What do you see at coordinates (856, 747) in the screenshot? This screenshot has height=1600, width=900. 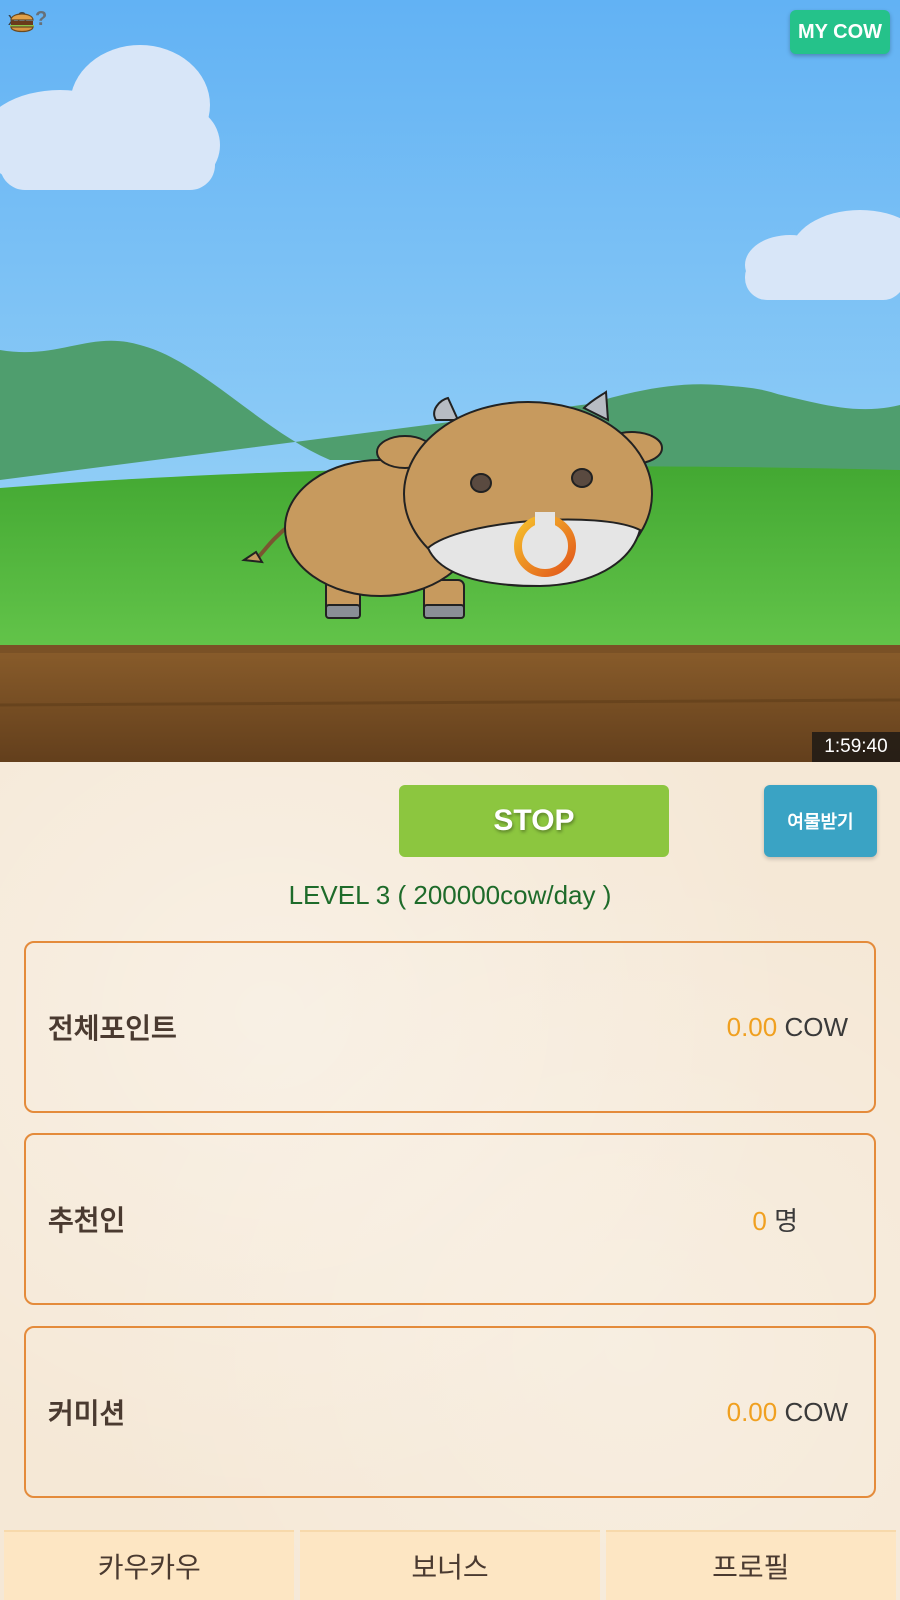 I see `countdown-timer: 1:59:40` at bounding box center [856, 747].